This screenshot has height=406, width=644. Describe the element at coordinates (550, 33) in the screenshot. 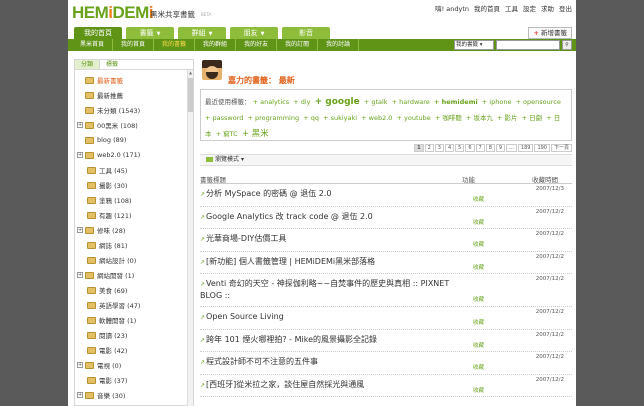

I see `new-bookmark-button: + 新增書籤` at that location.